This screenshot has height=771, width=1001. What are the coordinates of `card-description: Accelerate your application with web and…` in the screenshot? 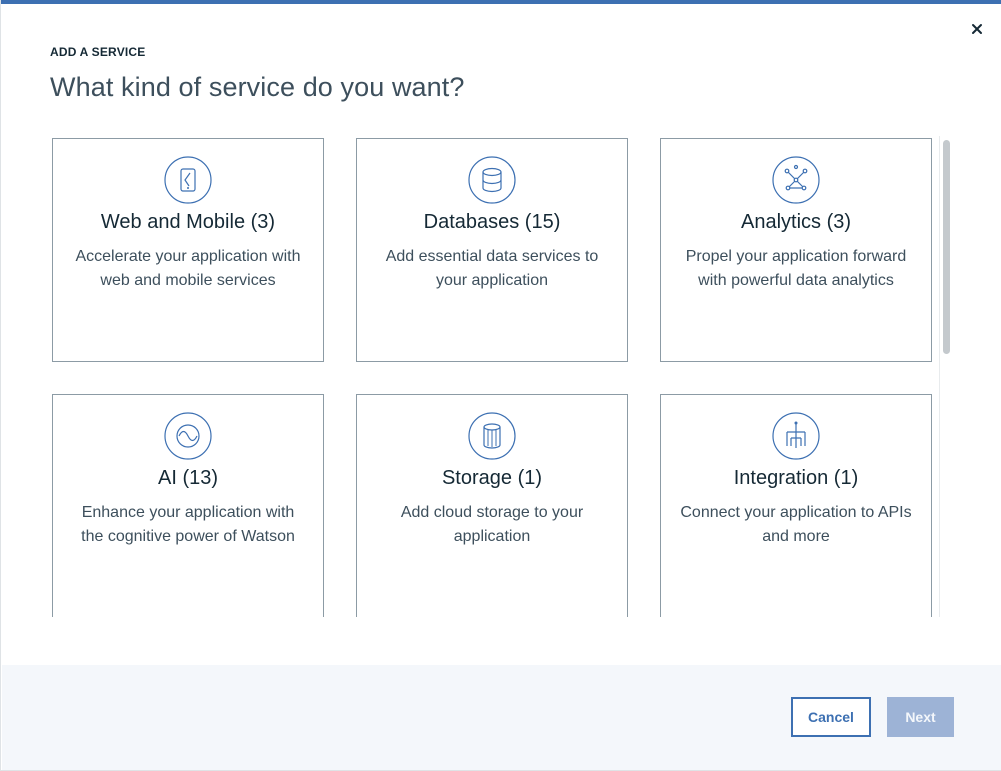 It's located at (188, 268).